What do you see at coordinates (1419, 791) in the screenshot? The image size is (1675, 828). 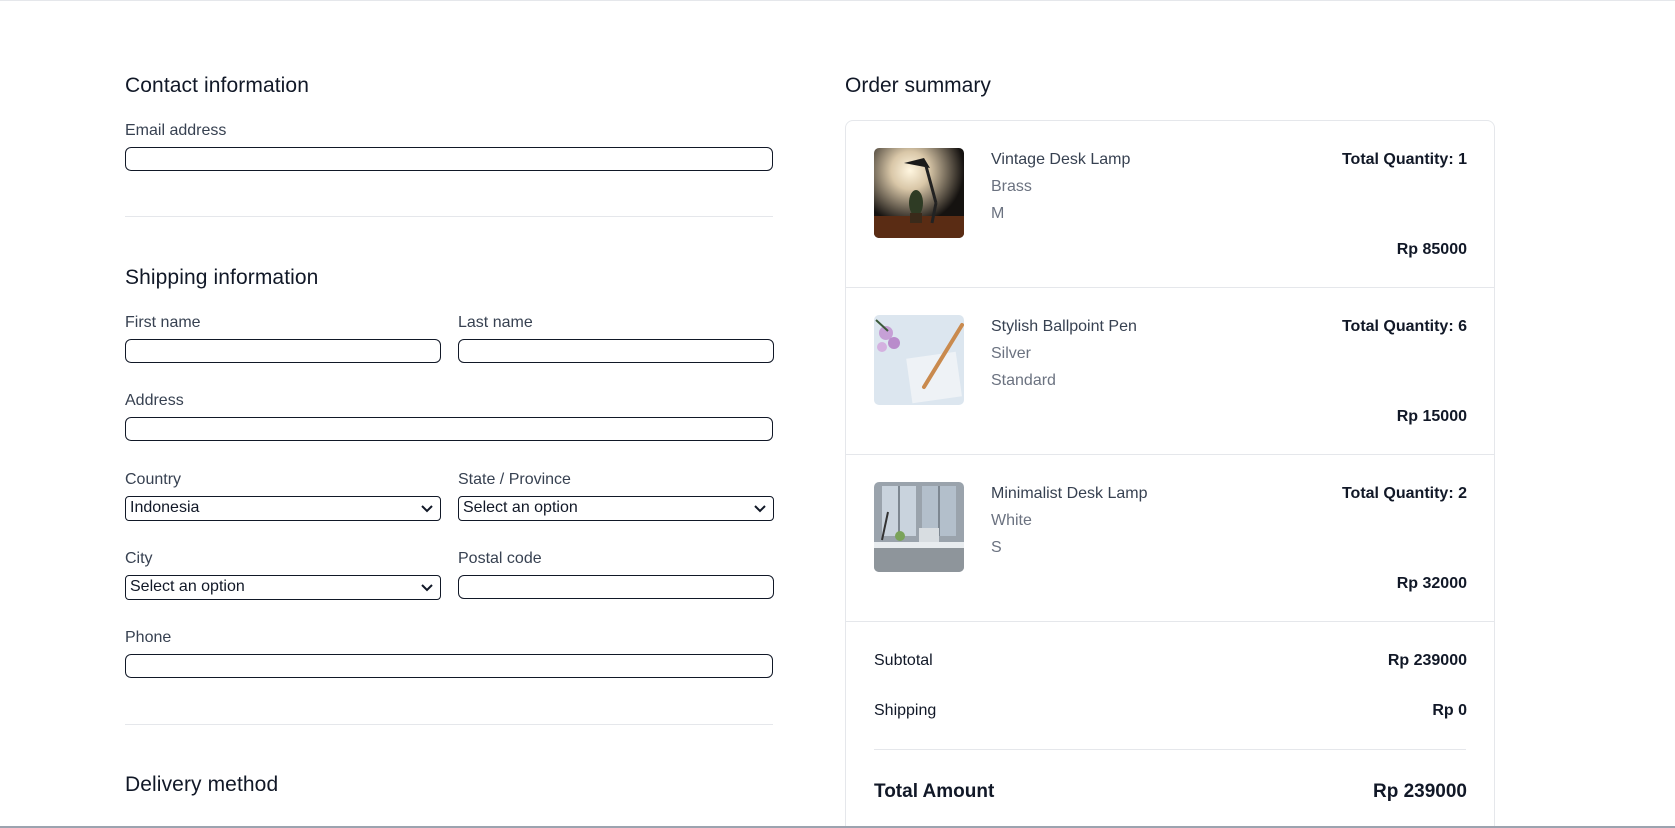 I see `total-amount-value: Rp 239000` at bounding box center [1419, 791].